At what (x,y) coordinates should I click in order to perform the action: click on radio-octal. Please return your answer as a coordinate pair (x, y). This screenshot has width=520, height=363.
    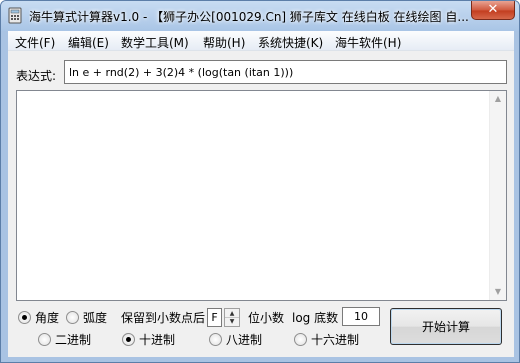
    Looking at the image, I should click on (215, 339).